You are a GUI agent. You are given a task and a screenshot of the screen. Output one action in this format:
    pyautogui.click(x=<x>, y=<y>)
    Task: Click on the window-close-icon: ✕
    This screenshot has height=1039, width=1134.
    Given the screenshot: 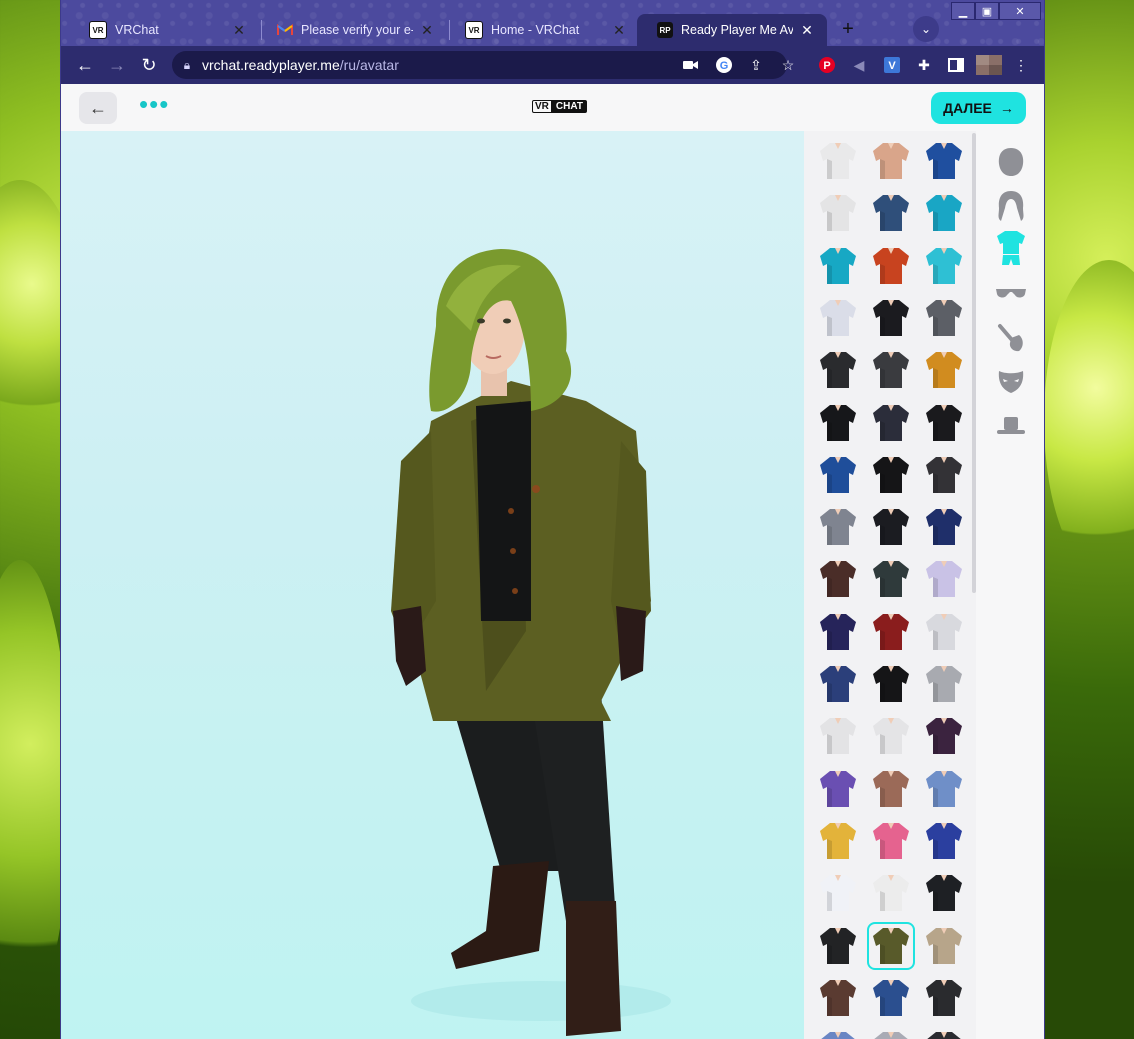 What is the action you would take?
    pyautogui.click(x=1020, y=11)
    